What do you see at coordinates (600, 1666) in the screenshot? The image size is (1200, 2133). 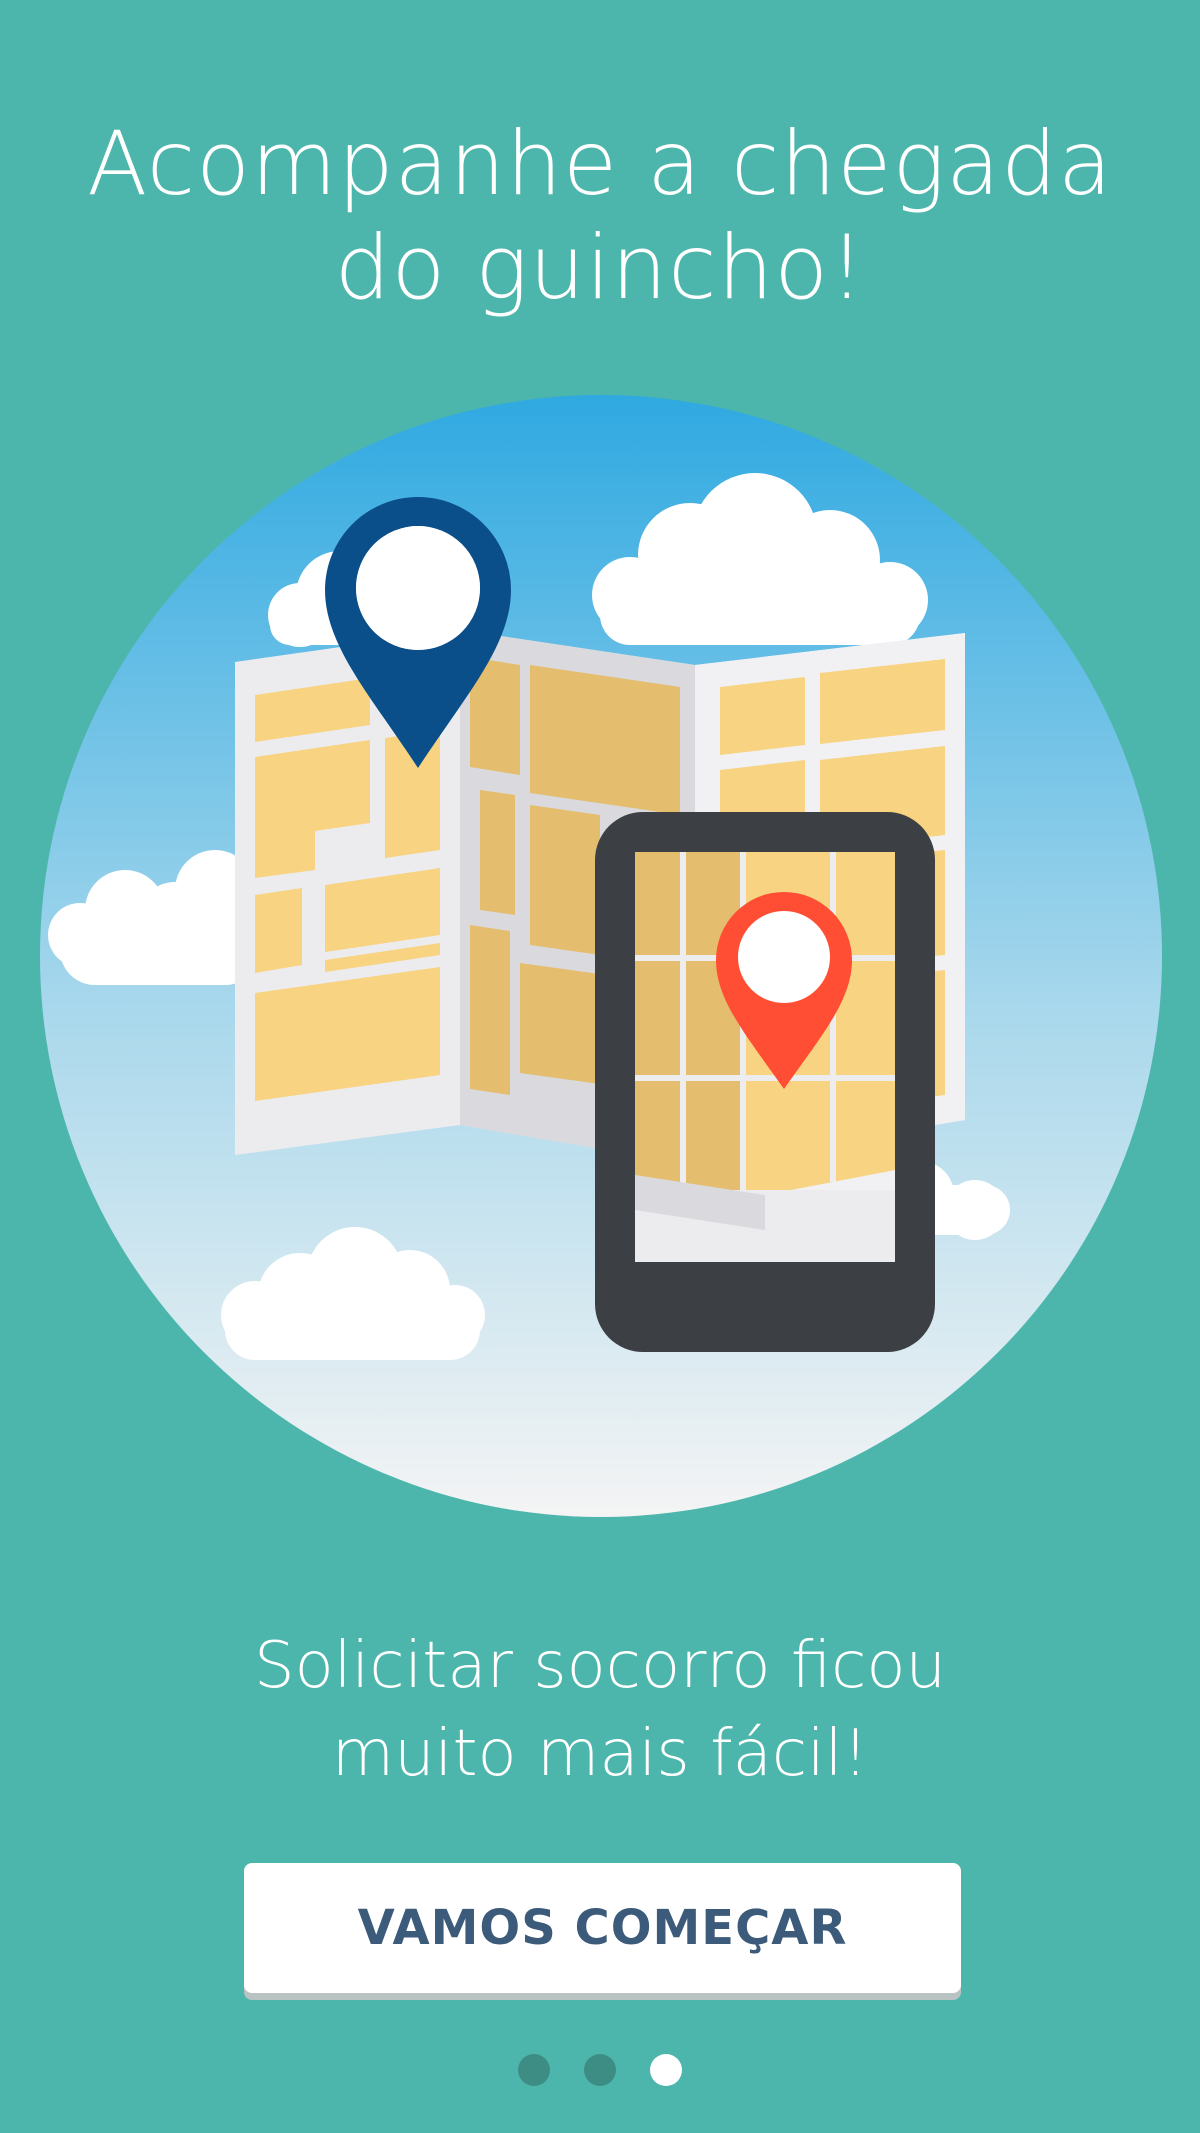 I see `subtitle-line-1: Solicitar socorro ficou` at bounding box center [600, 1666].